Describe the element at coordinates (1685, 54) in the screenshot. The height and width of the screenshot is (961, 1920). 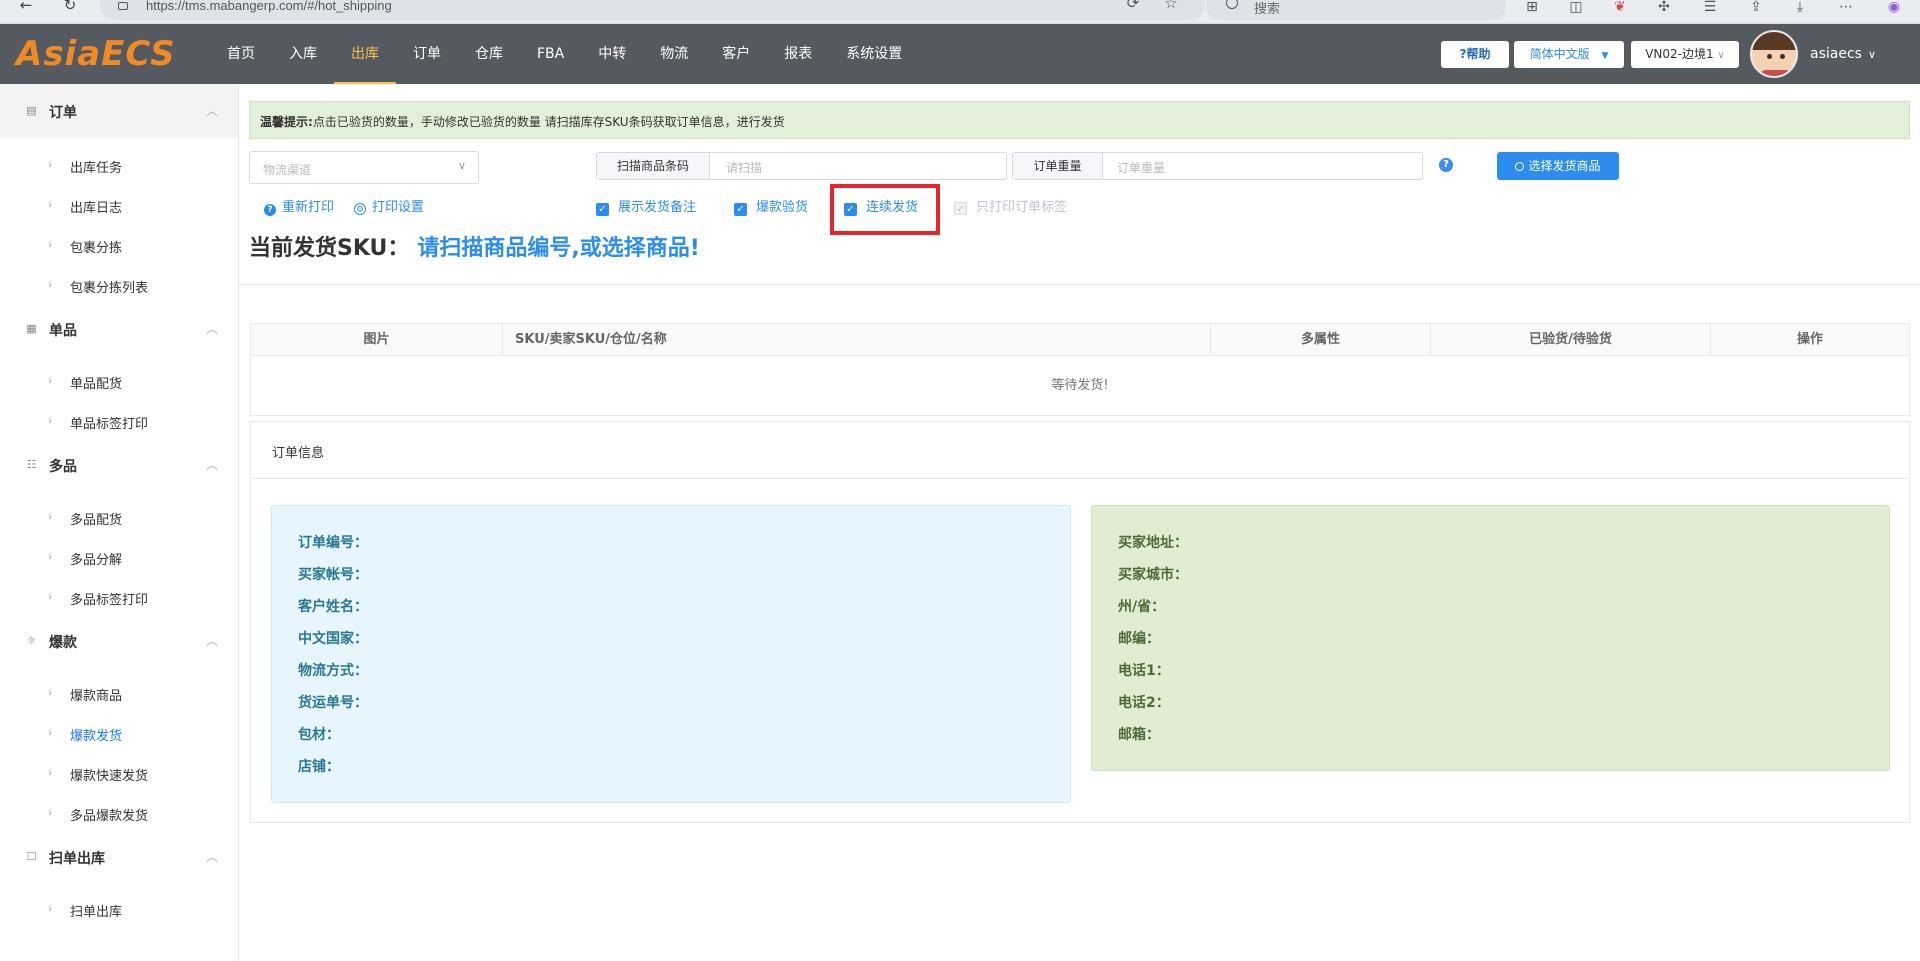
I see `warehouse-select: VN02-边境1 ∨` at that location.